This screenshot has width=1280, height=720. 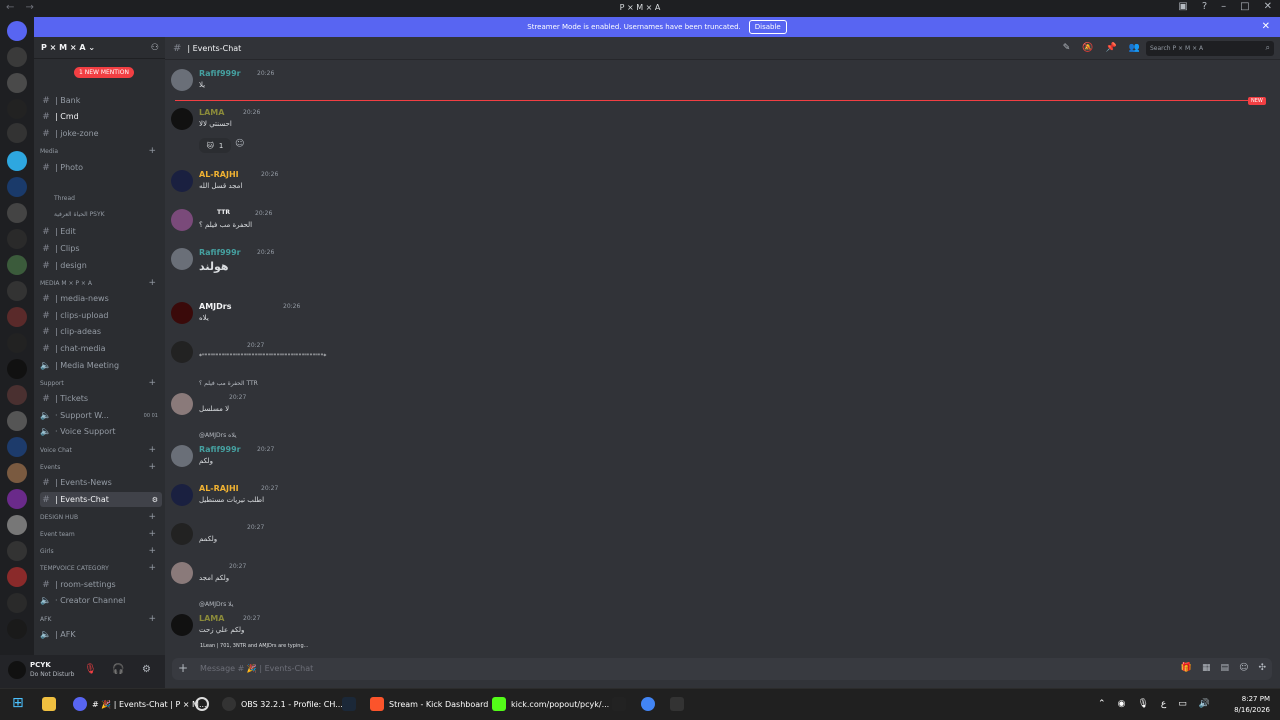 What do you see at coordinates (100, 467) in the screenshot?
I see `category-events: Events +` at bounding box center [100, 467].